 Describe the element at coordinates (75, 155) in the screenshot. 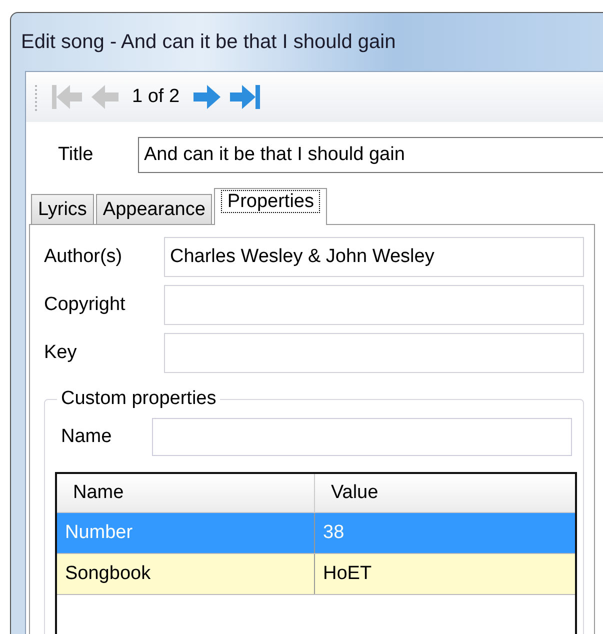

I see `title-label: Title` at that location.